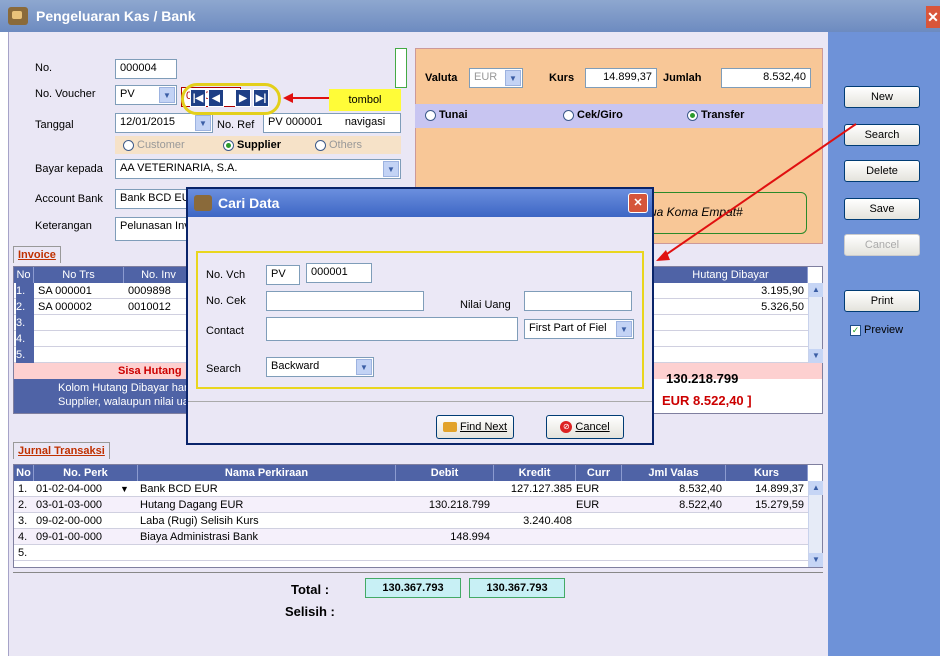  Describe the element at coordinates (283, 275) in the screenshot. I see `novch-type-field: PV` at that location.